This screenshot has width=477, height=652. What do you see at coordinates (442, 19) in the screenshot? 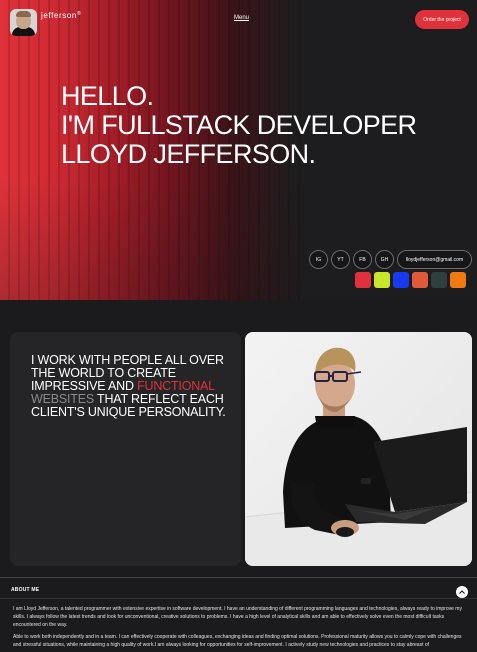
I see `order-project-button: Order the project` at bounding box center [442, 19].